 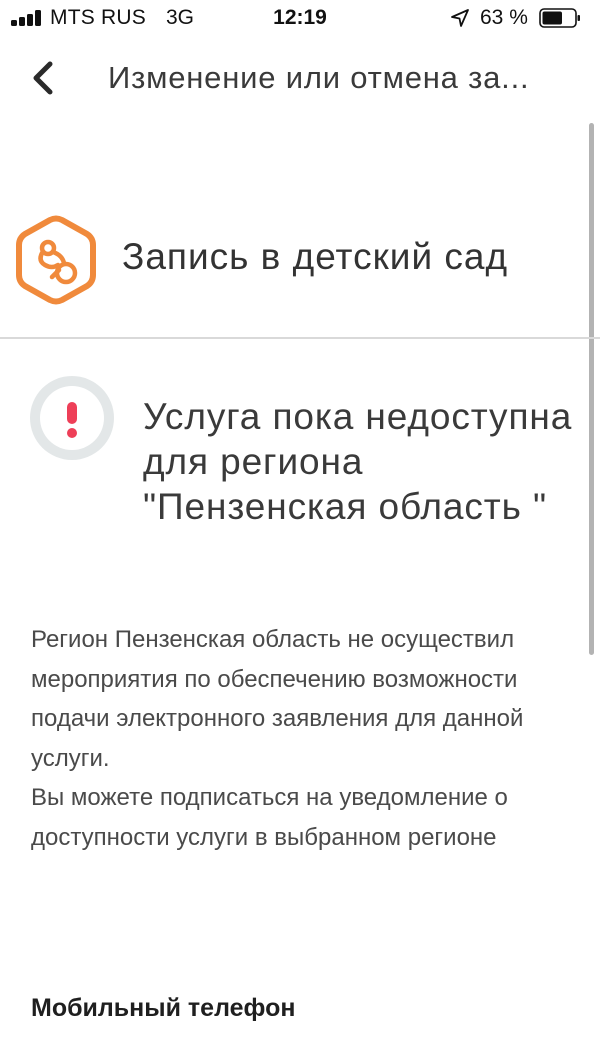 I want to click on service-header: Запись в детский сад, so click(x=300, y=260).